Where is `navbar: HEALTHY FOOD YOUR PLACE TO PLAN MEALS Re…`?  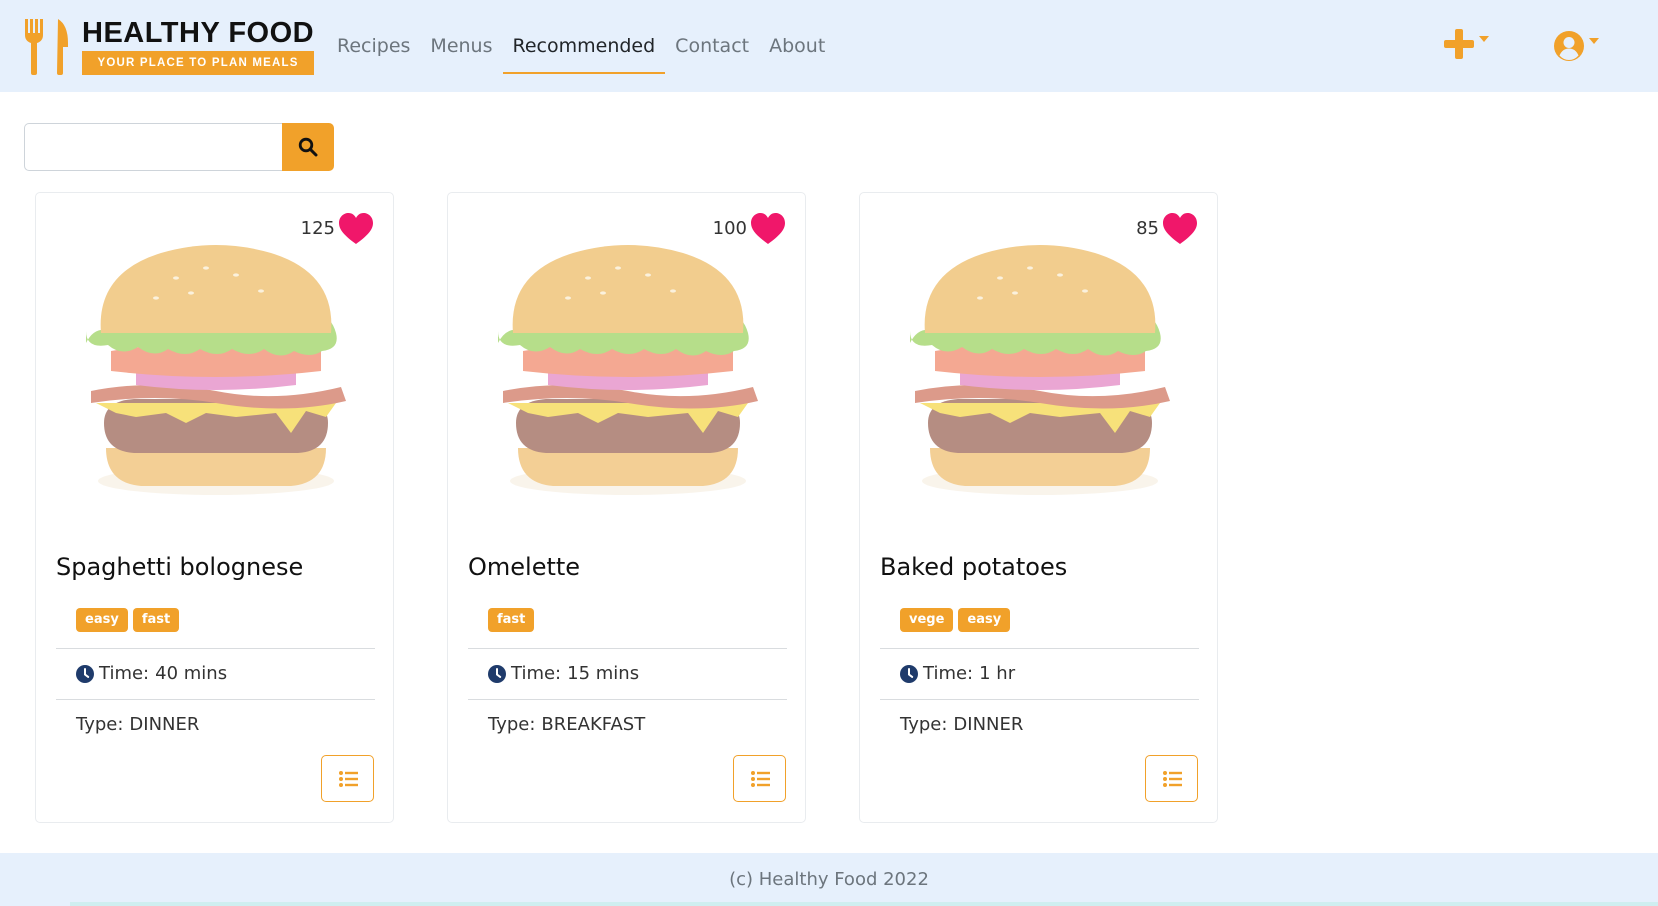 navbar: HEALTHY FOOD YOUR PLACE TO PLAN MEALS Re… is located at coordinates (829, 46).